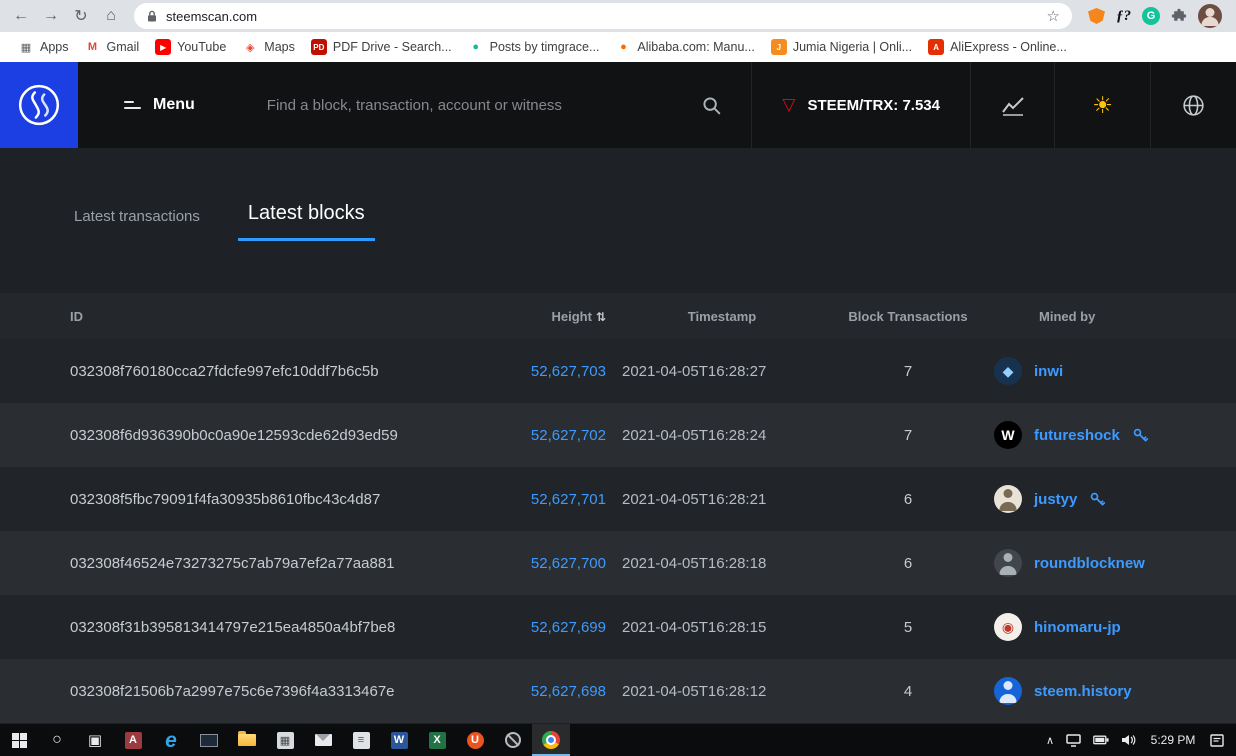 Image resolution: width=1236 pixels, height=756 pixels. What do you see at coordinates (26, 47) in the screenshot?
I see `bookmark-favicon: ▦` at bounding box center [26, 47].